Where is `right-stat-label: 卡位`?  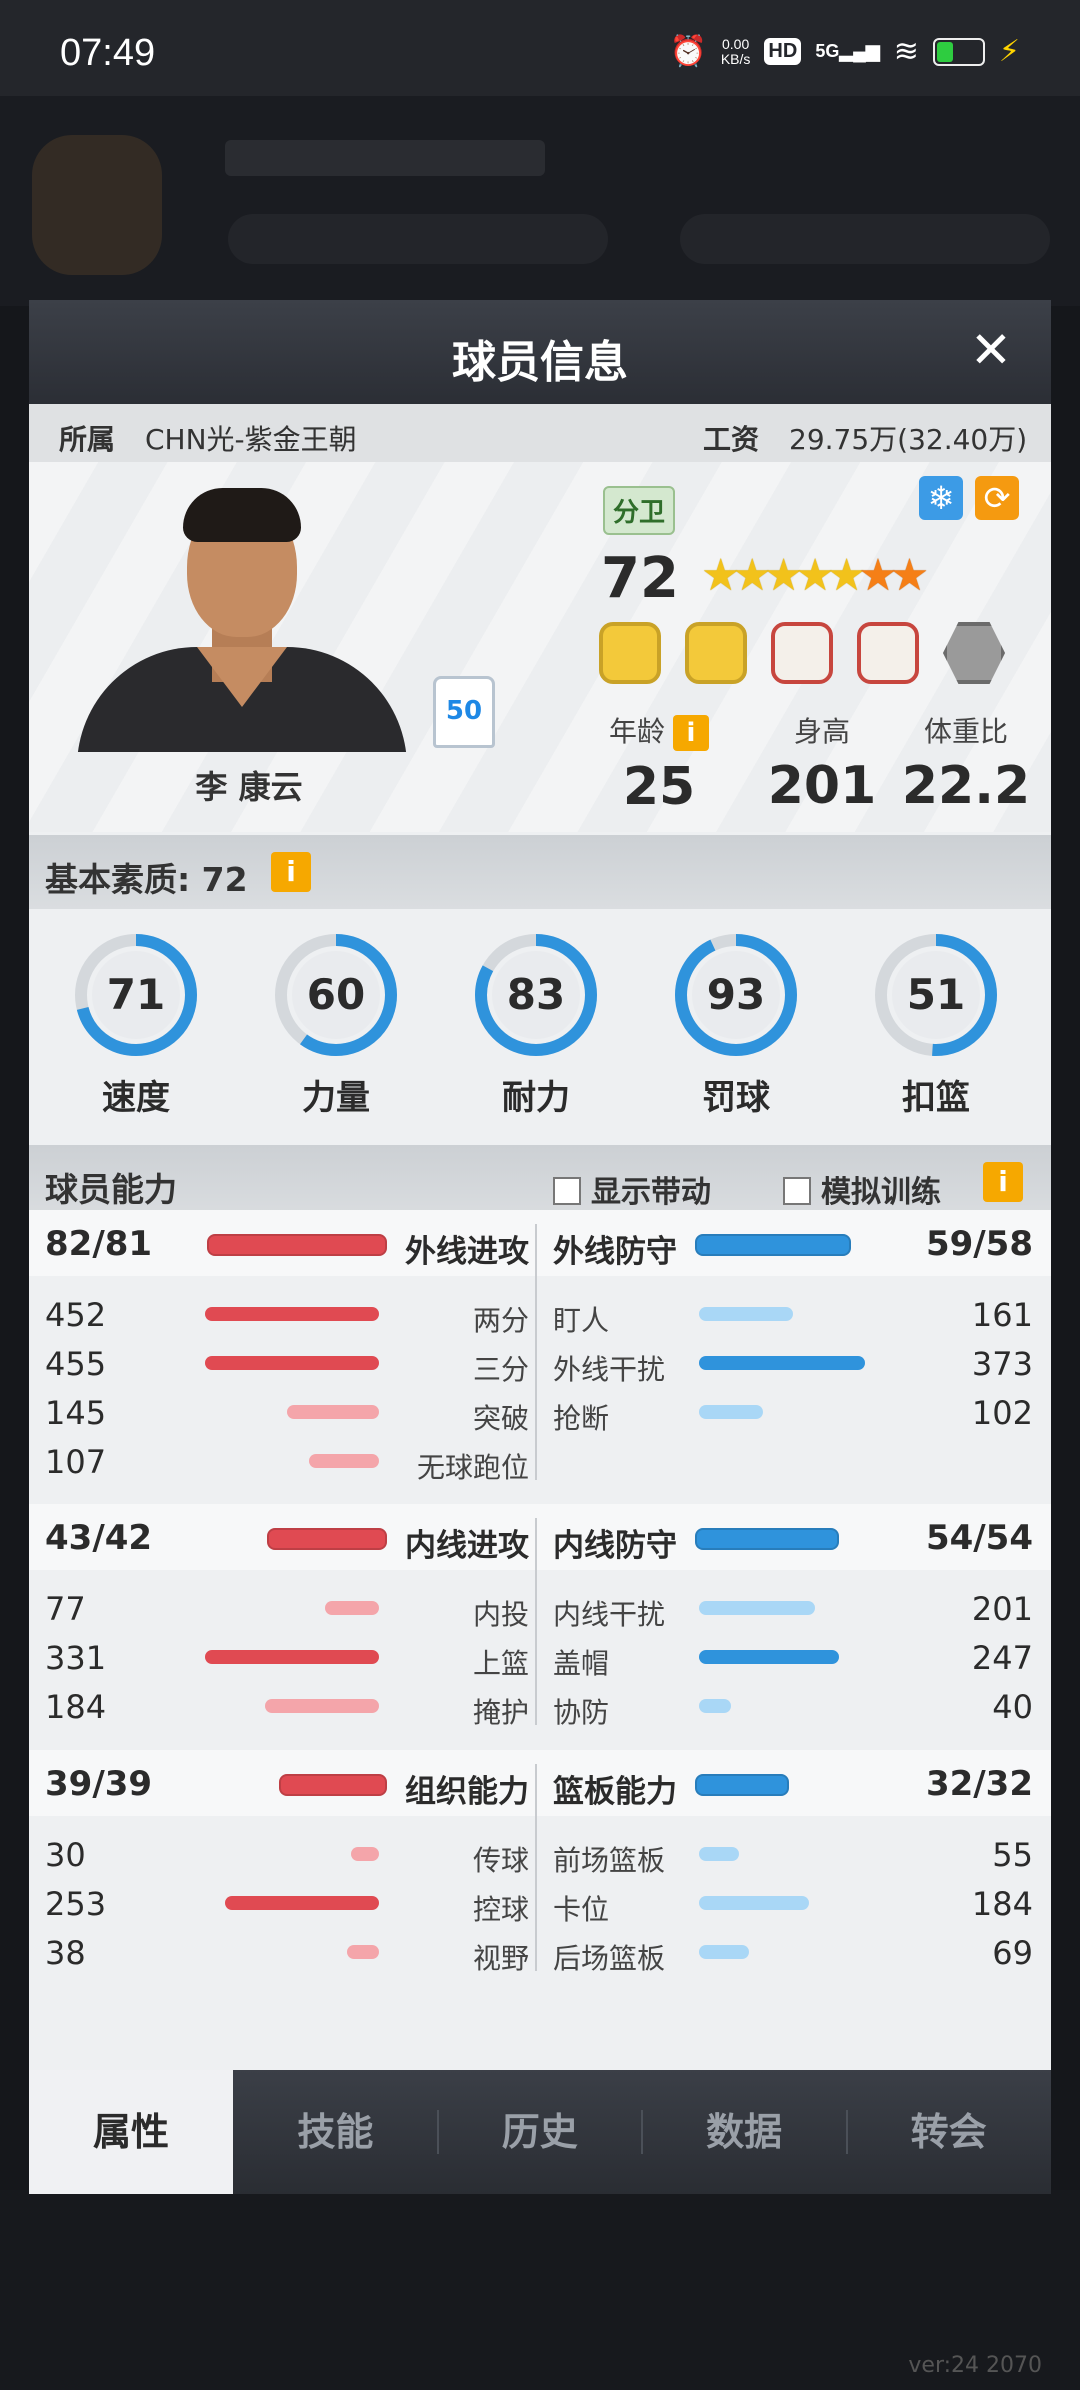
right-stat-label: 卡位 is located at coordinates (581, 1909).